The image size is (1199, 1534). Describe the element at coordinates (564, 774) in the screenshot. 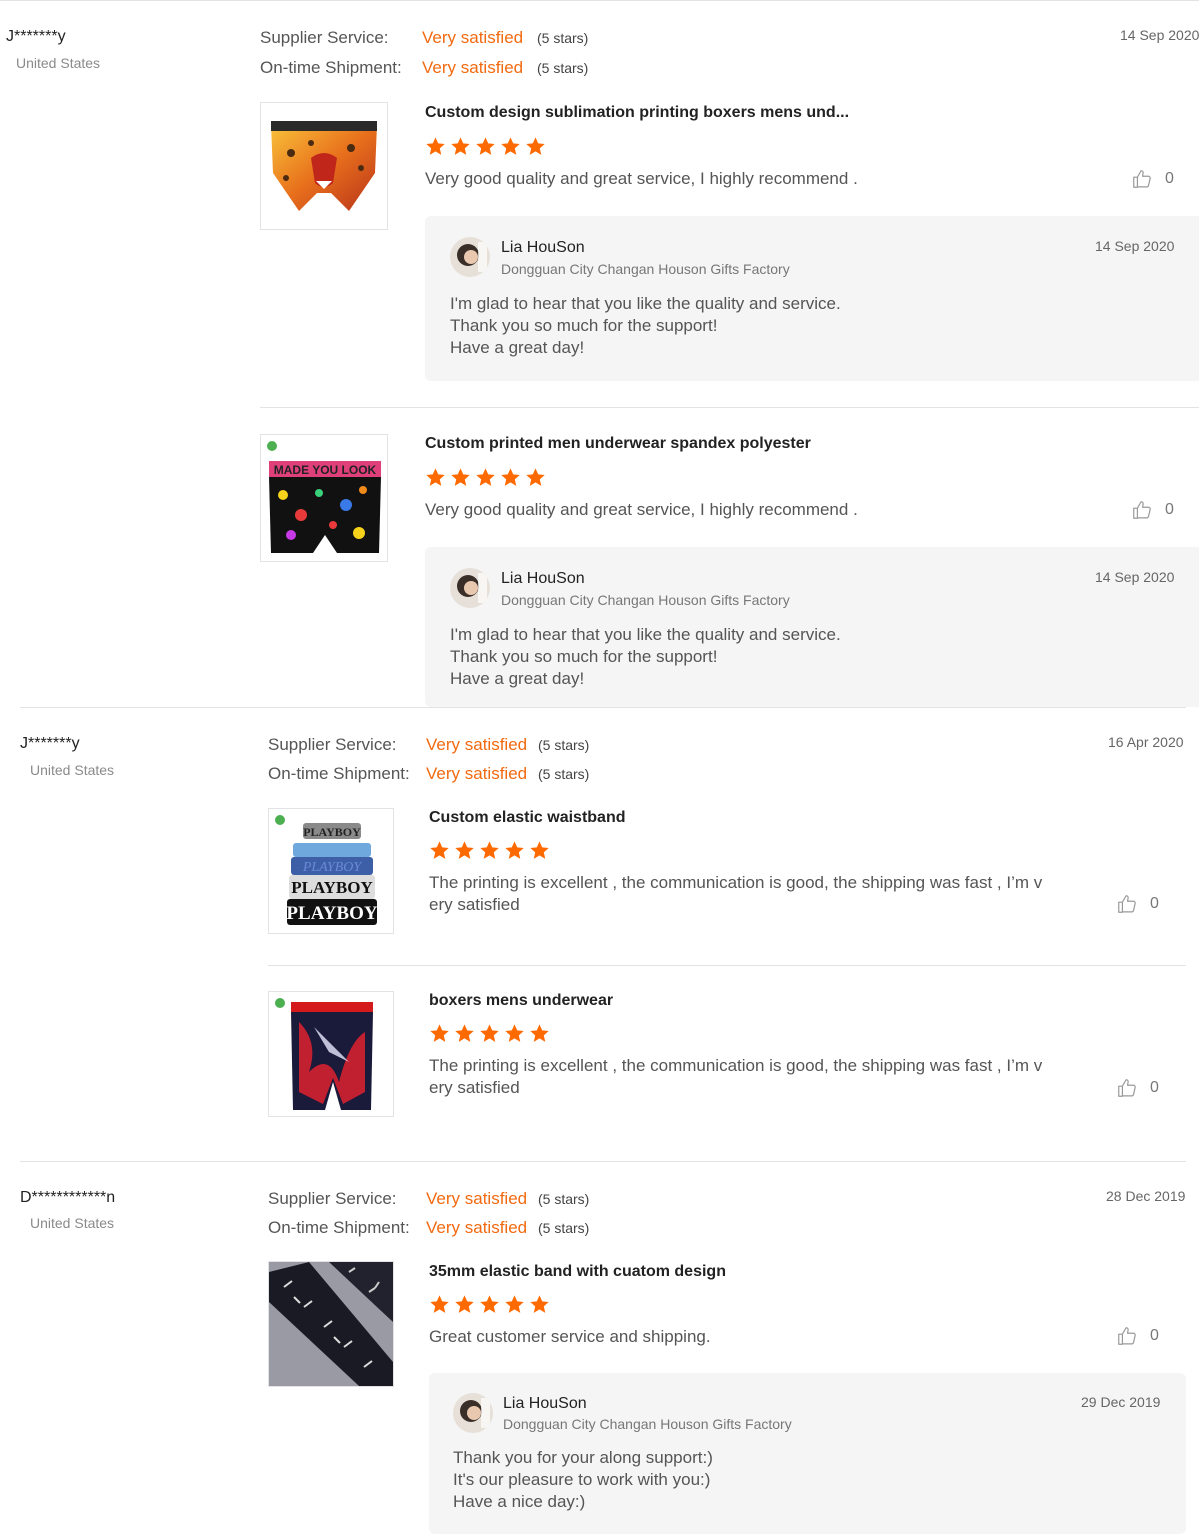

I see `ontime-shipment-stars: (5 stars)` at that location.